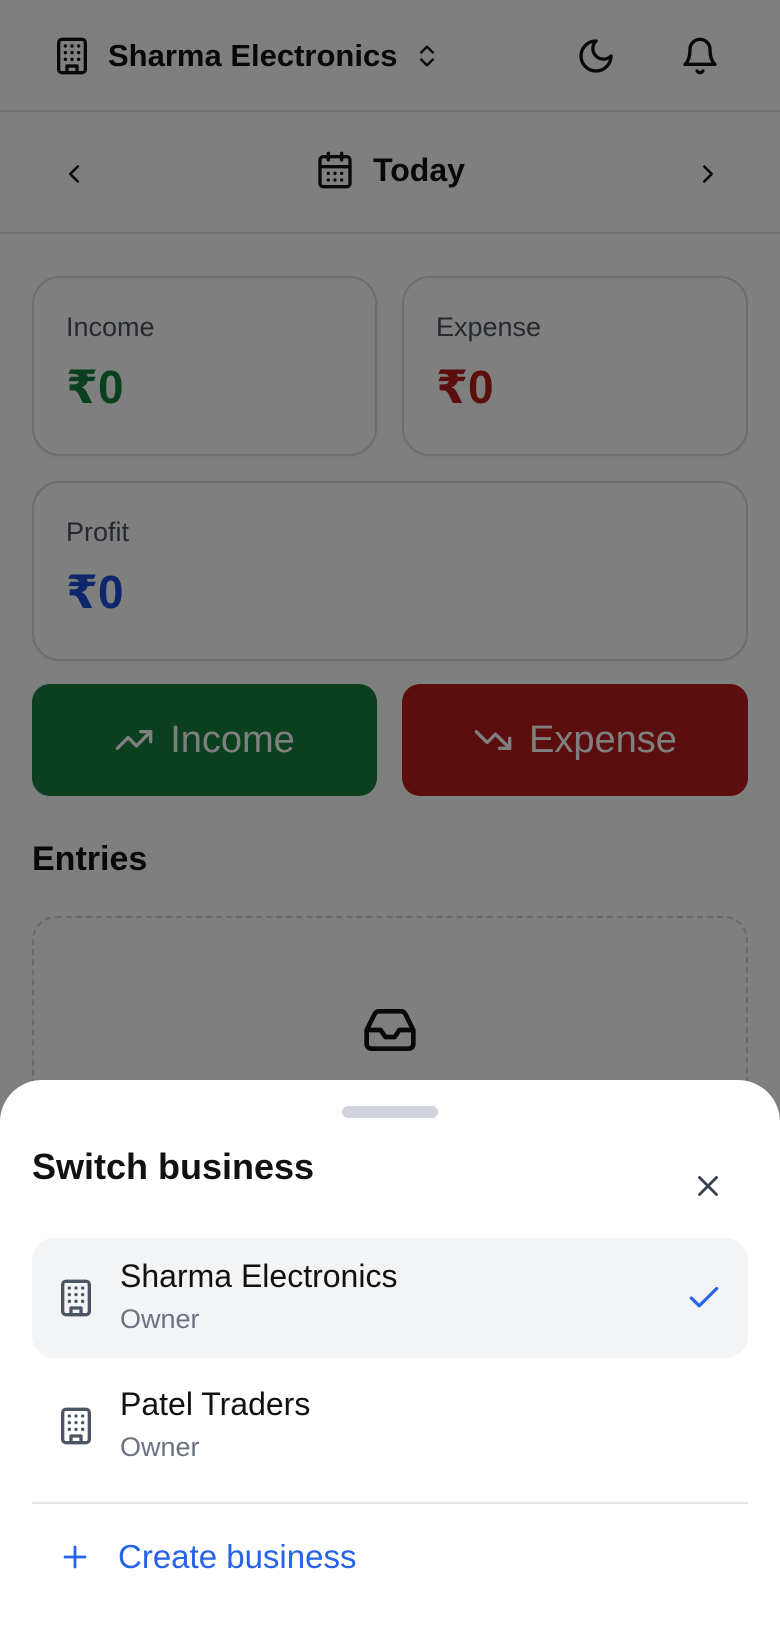 The width and height of the screenshot is (780, 1646). Describe the element at coordinates (75, 1557) in the screenshot. I see `plus-icon` at that location.